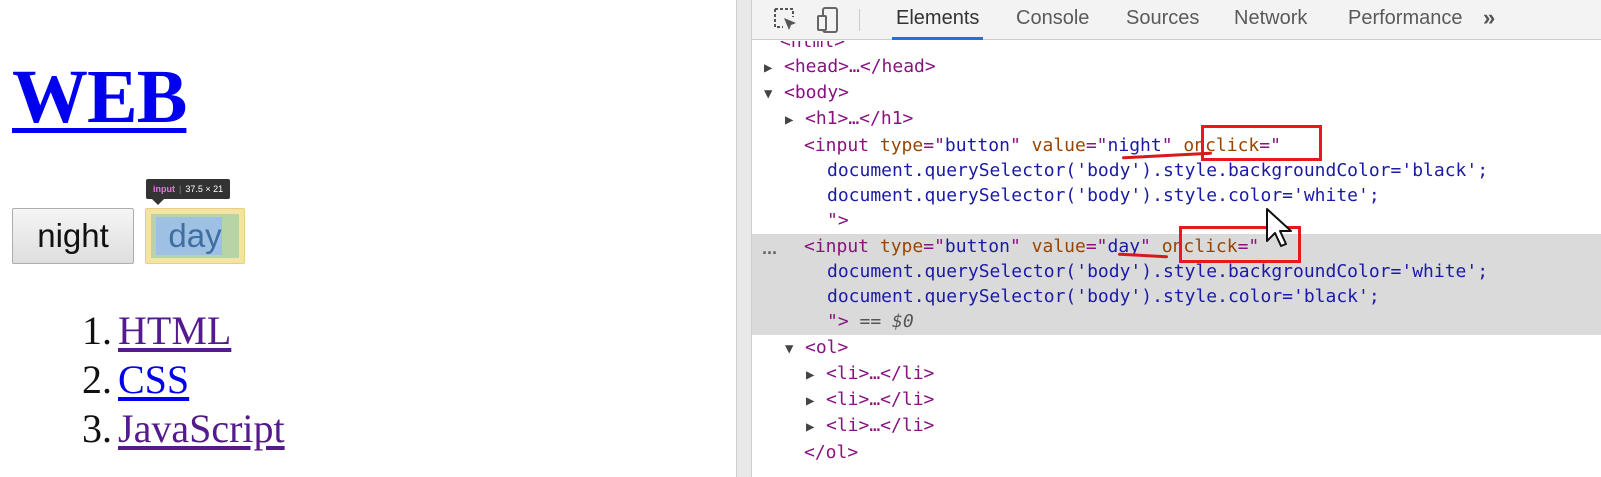 The image size is (1601, 477). I want to click on tooltip-size: 37.5 × 21, so click(204, 189).